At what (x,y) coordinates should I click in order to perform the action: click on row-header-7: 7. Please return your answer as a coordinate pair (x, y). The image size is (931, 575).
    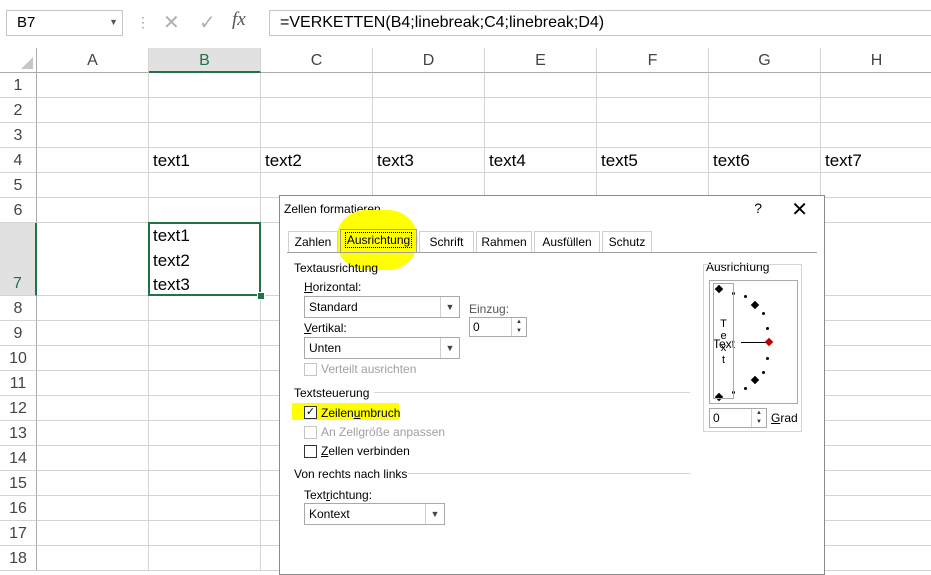
    Looking at the image, I should click on (18, 259).